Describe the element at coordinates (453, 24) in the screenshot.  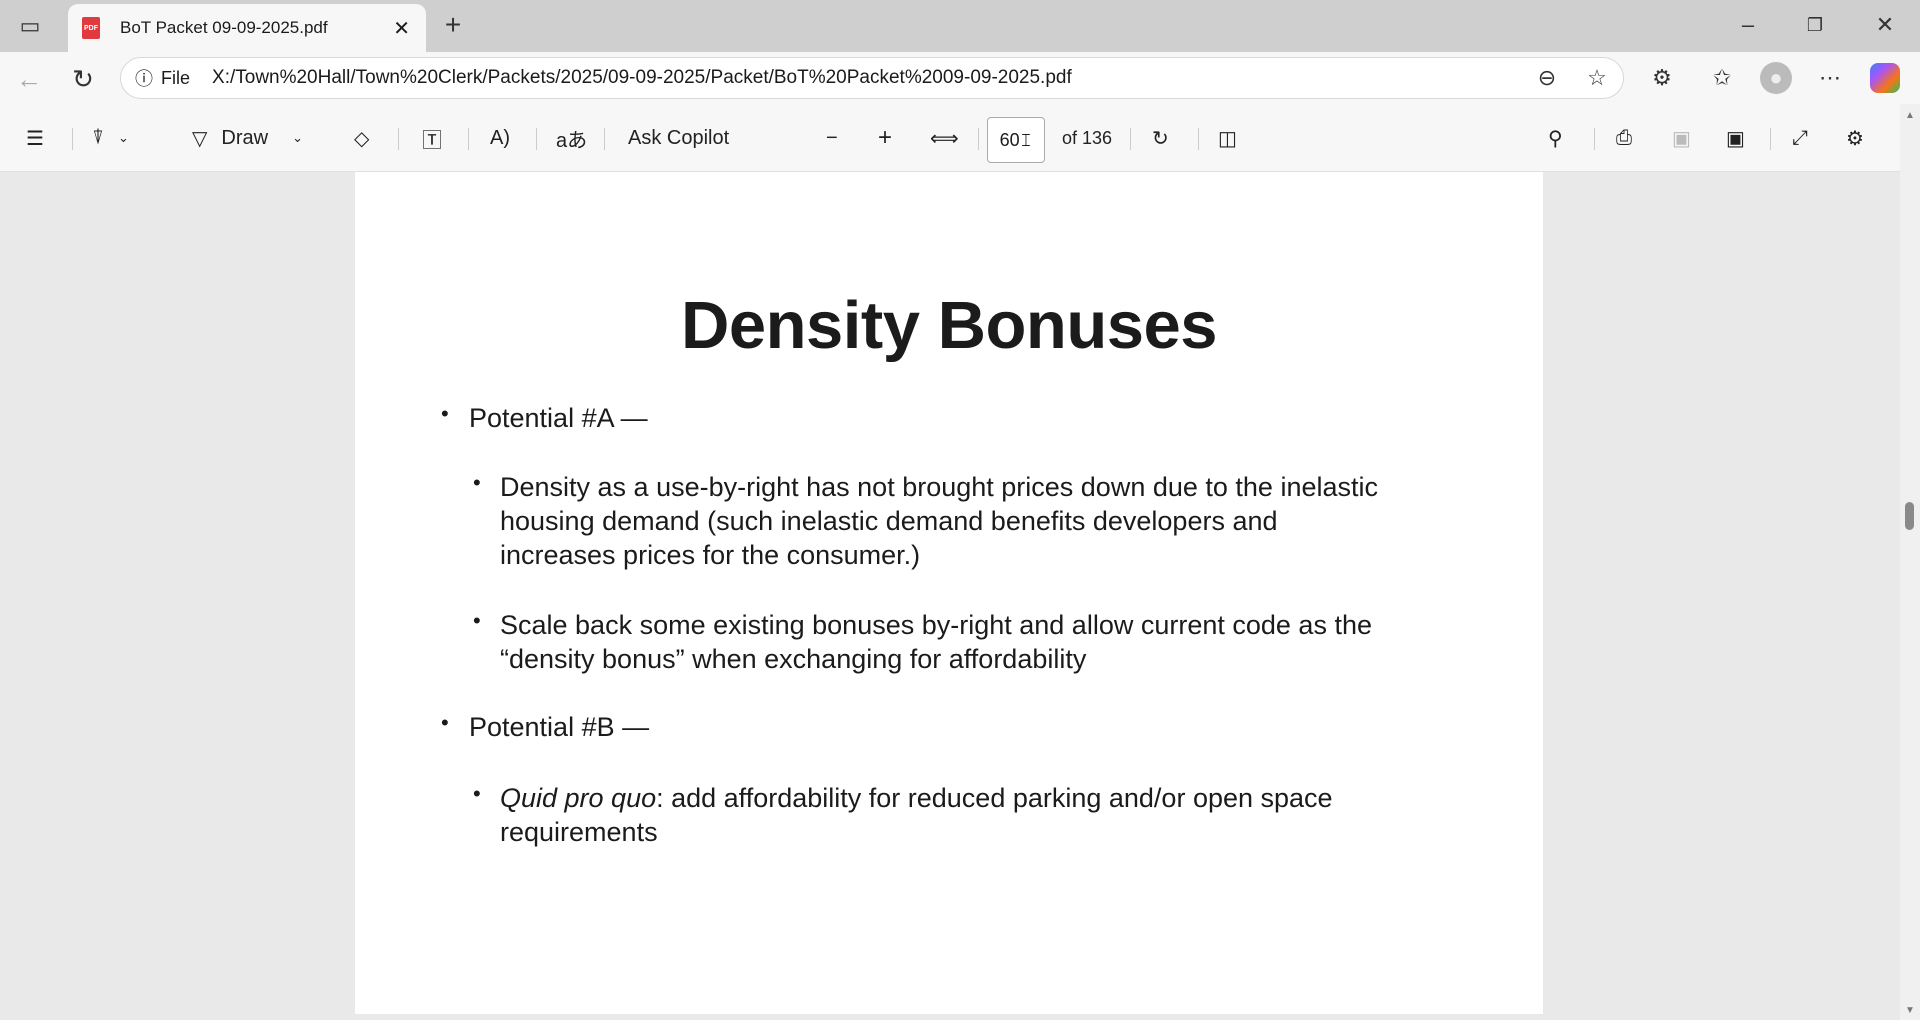
I see `new-tab-icon: +` at that location.